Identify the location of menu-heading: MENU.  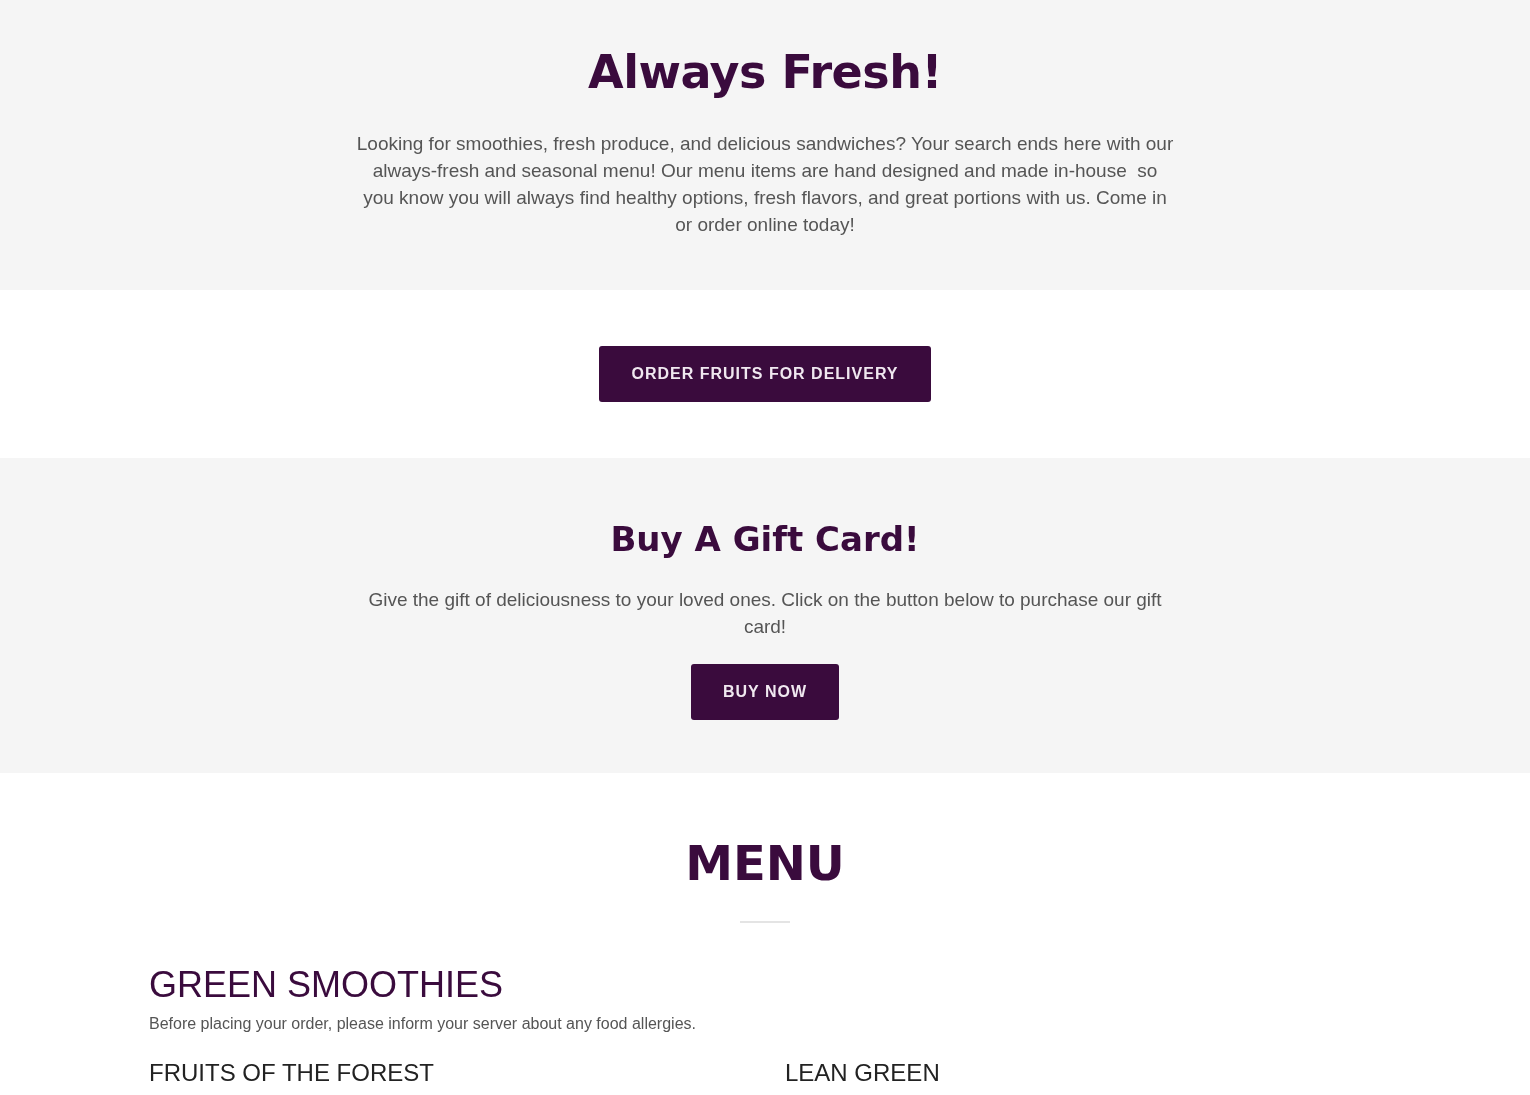
(765, 863).